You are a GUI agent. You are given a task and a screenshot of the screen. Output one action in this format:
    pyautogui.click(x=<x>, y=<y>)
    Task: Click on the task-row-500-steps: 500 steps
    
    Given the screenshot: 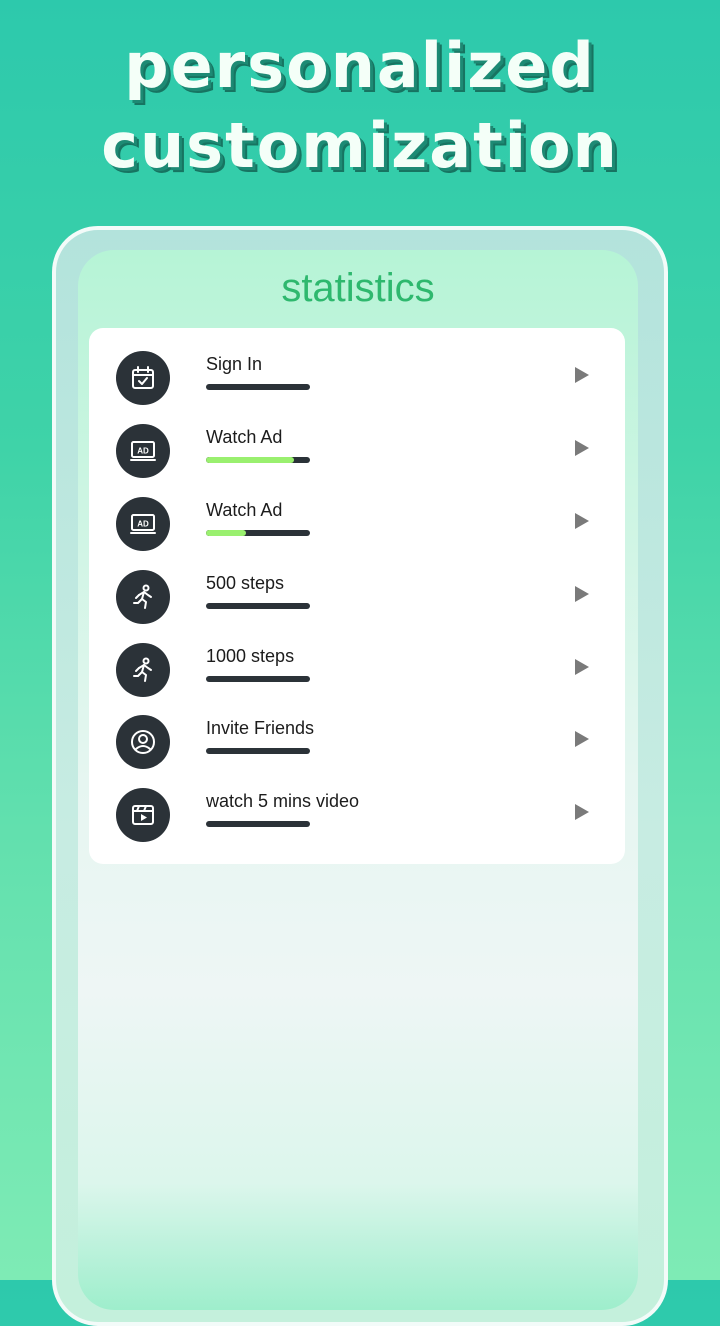 What is the action you would take?
    pyautogui.click(x=357, y=600)
    